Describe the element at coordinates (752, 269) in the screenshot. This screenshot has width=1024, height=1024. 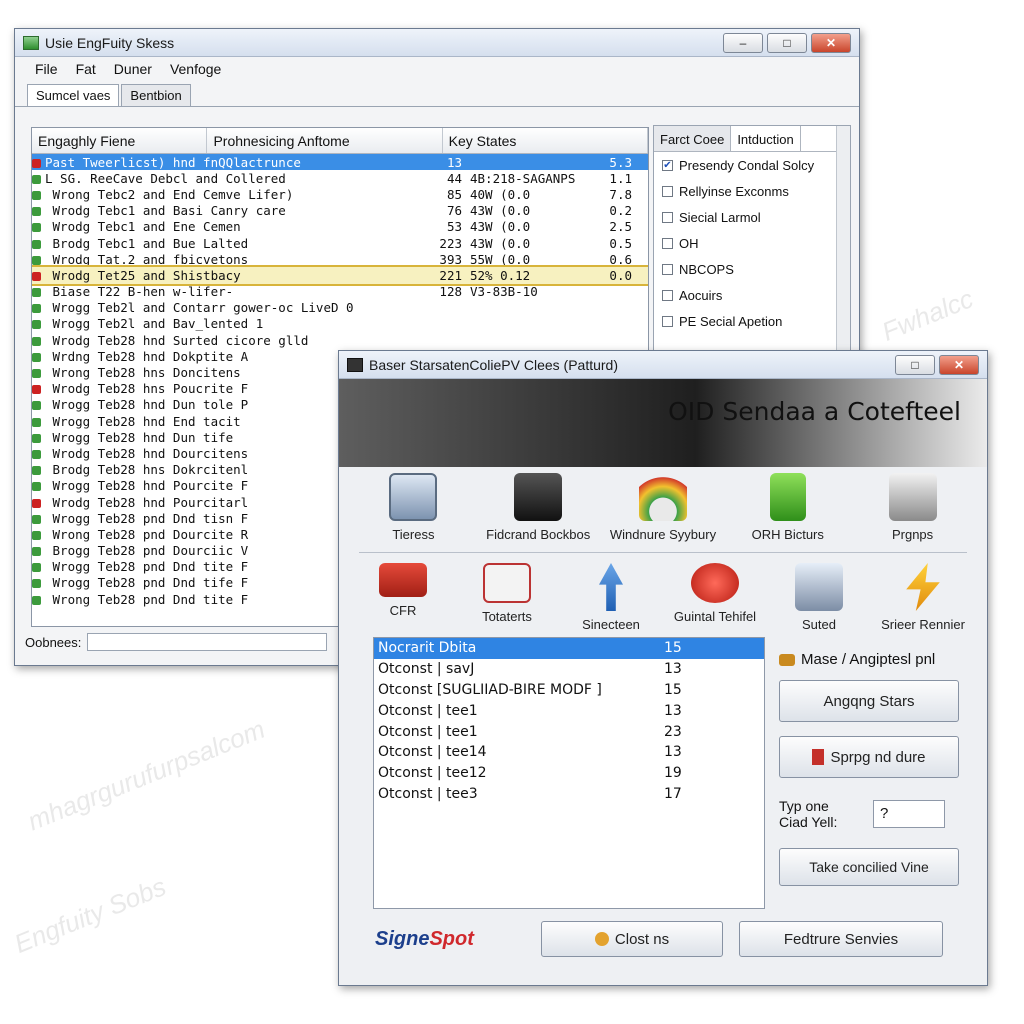
I see `side-option: NBCOPS` at that location.